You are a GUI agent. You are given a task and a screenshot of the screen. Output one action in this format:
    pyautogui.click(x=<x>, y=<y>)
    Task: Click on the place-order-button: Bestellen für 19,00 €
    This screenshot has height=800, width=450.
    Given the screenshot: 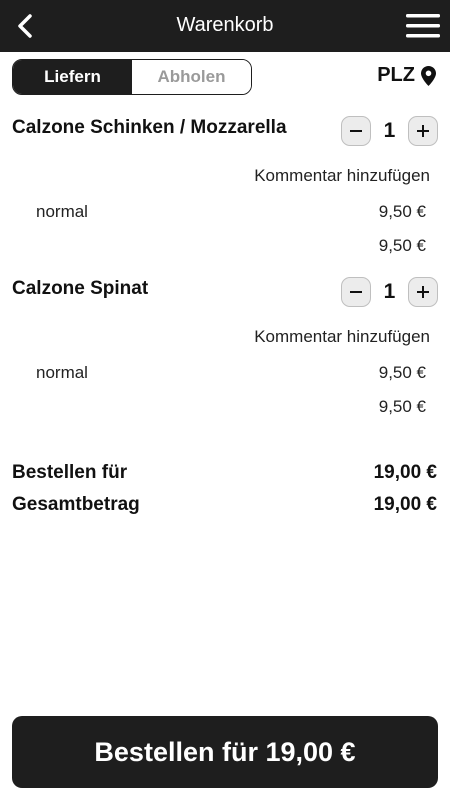 What is the action you would take?
    pyautogui.click(x=225, y=752)
    